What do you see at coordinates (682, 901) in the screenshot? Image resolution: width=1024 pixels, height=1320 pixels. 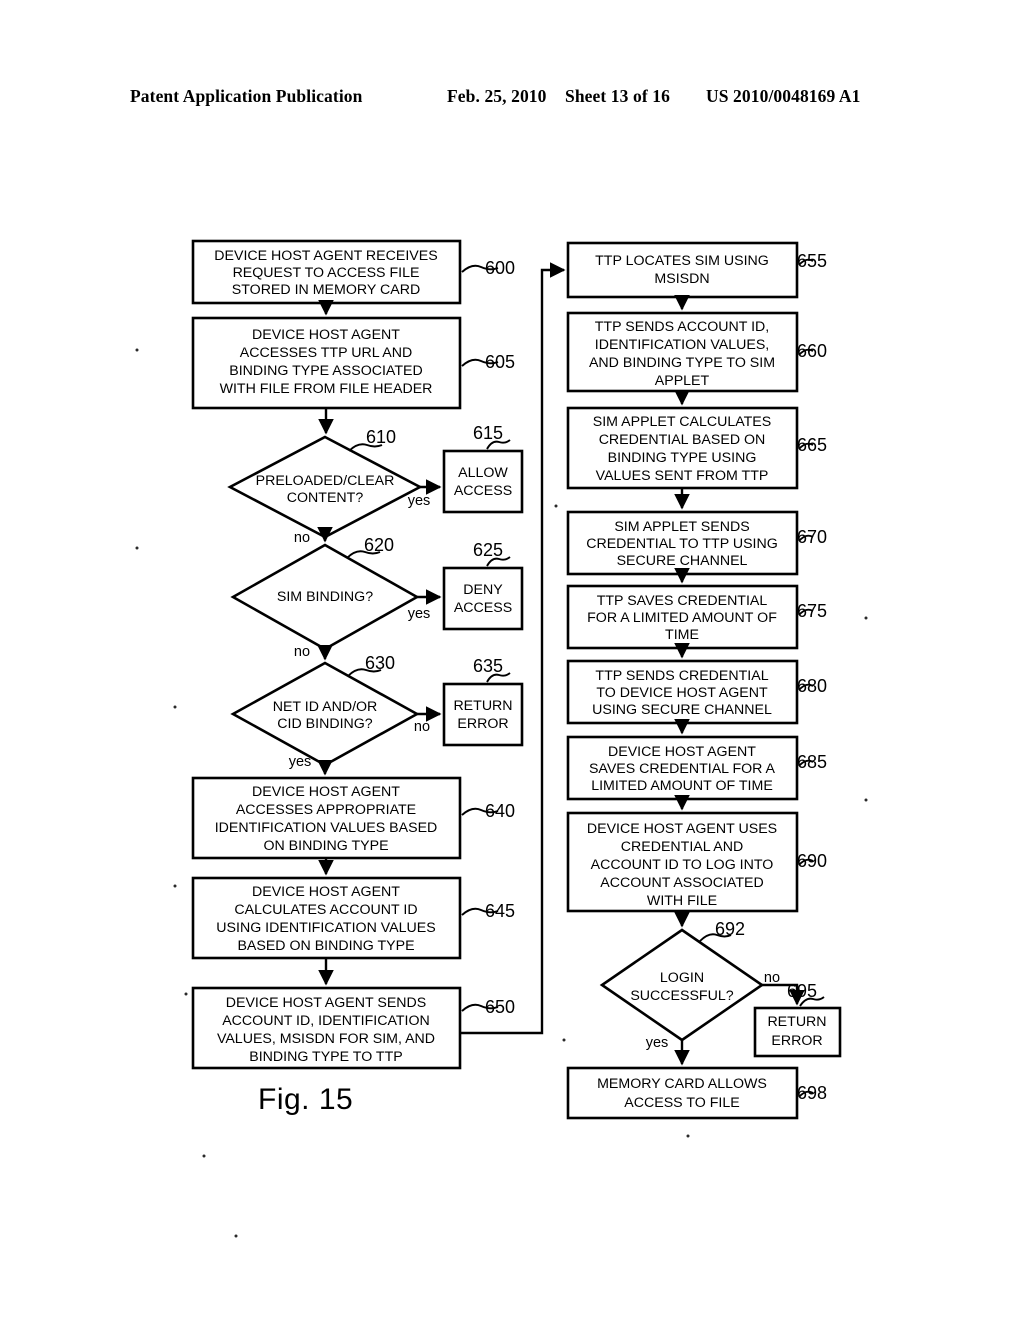 I see `node-690-line-4: WITH FILE` at bounding box center [682, 901].